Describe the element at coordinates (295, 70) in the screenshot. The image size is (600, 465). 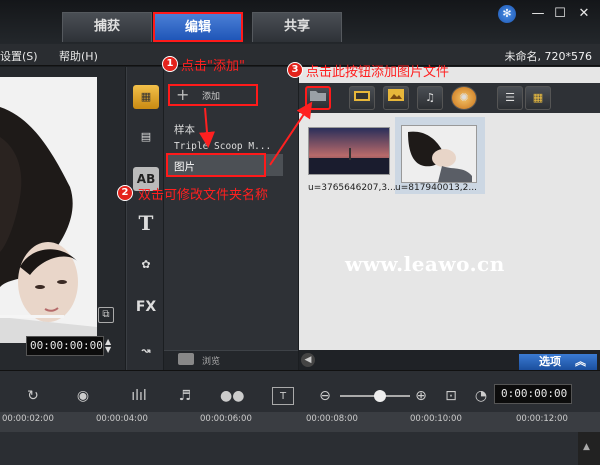
I see `annotation-step3-number: 3` at that location.